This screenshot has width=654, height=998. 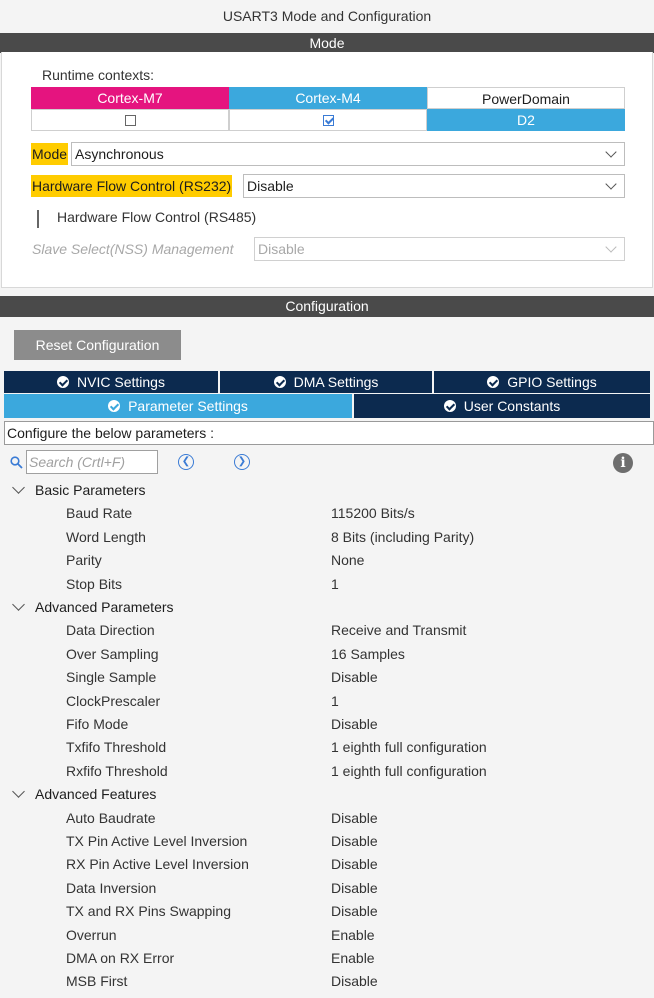 I want to click on tab-gpio-settings: GPIO Settings, so click(x=542, y=382).